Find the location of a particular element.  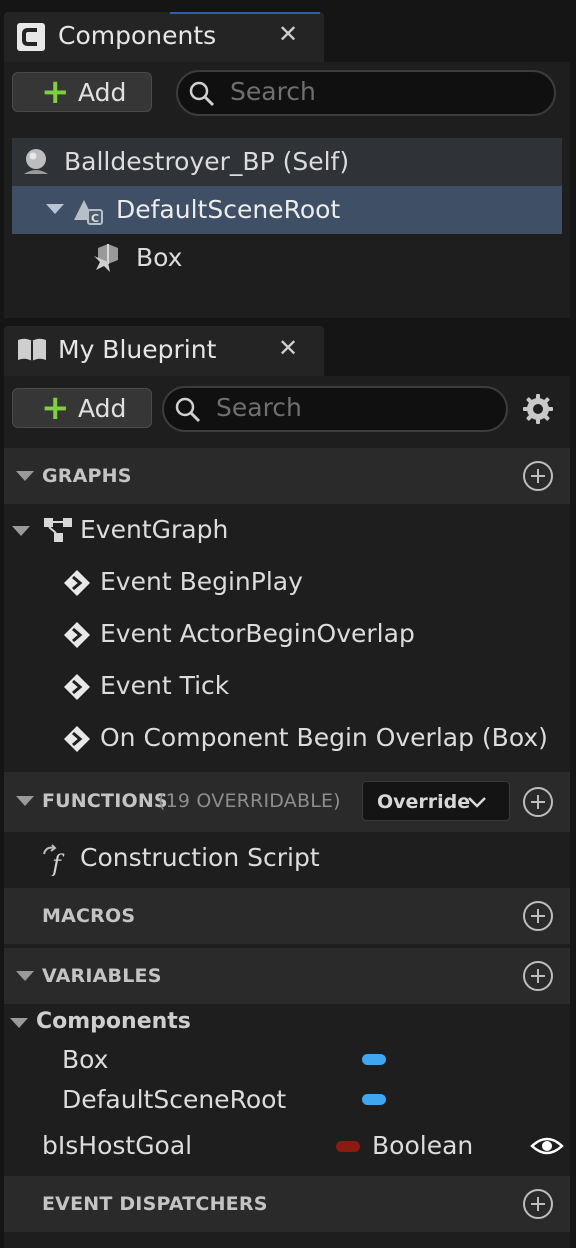

components-add-button: + Add is located at coordinates (82, 92).